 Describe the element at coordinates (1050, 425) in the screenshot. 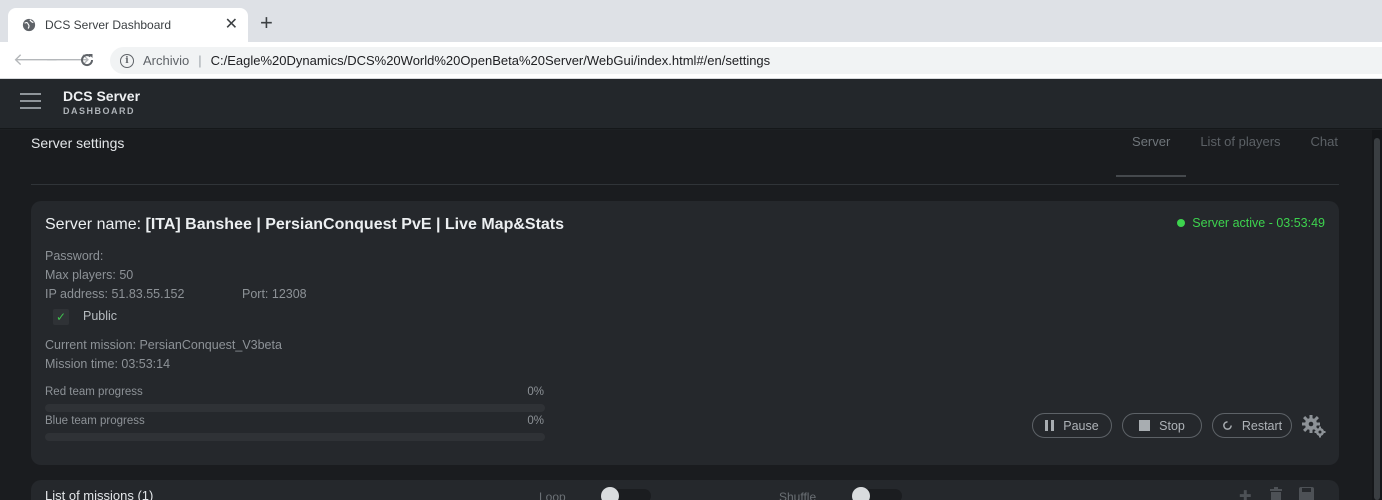

I see `pause-icon` at that location.